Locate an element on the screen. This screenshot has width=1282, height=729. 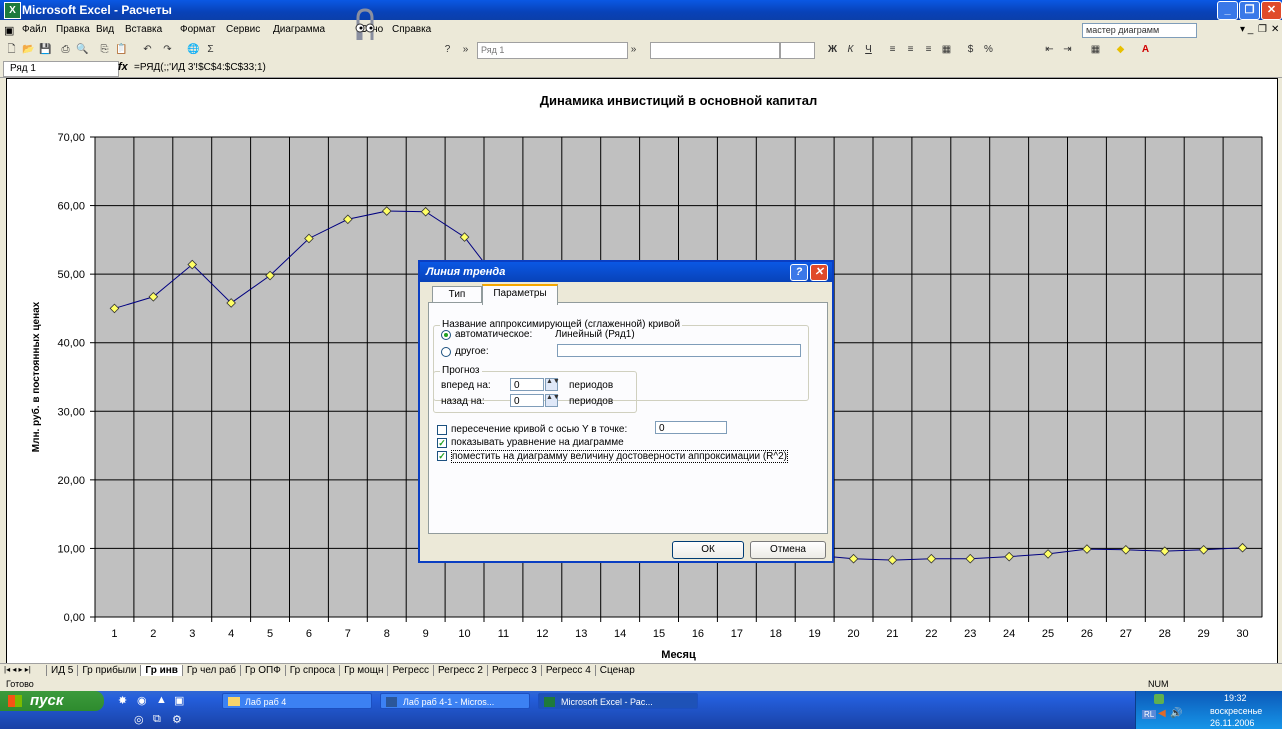
sheet-tab: Гр чел раб is located at coordinates (211, 670).